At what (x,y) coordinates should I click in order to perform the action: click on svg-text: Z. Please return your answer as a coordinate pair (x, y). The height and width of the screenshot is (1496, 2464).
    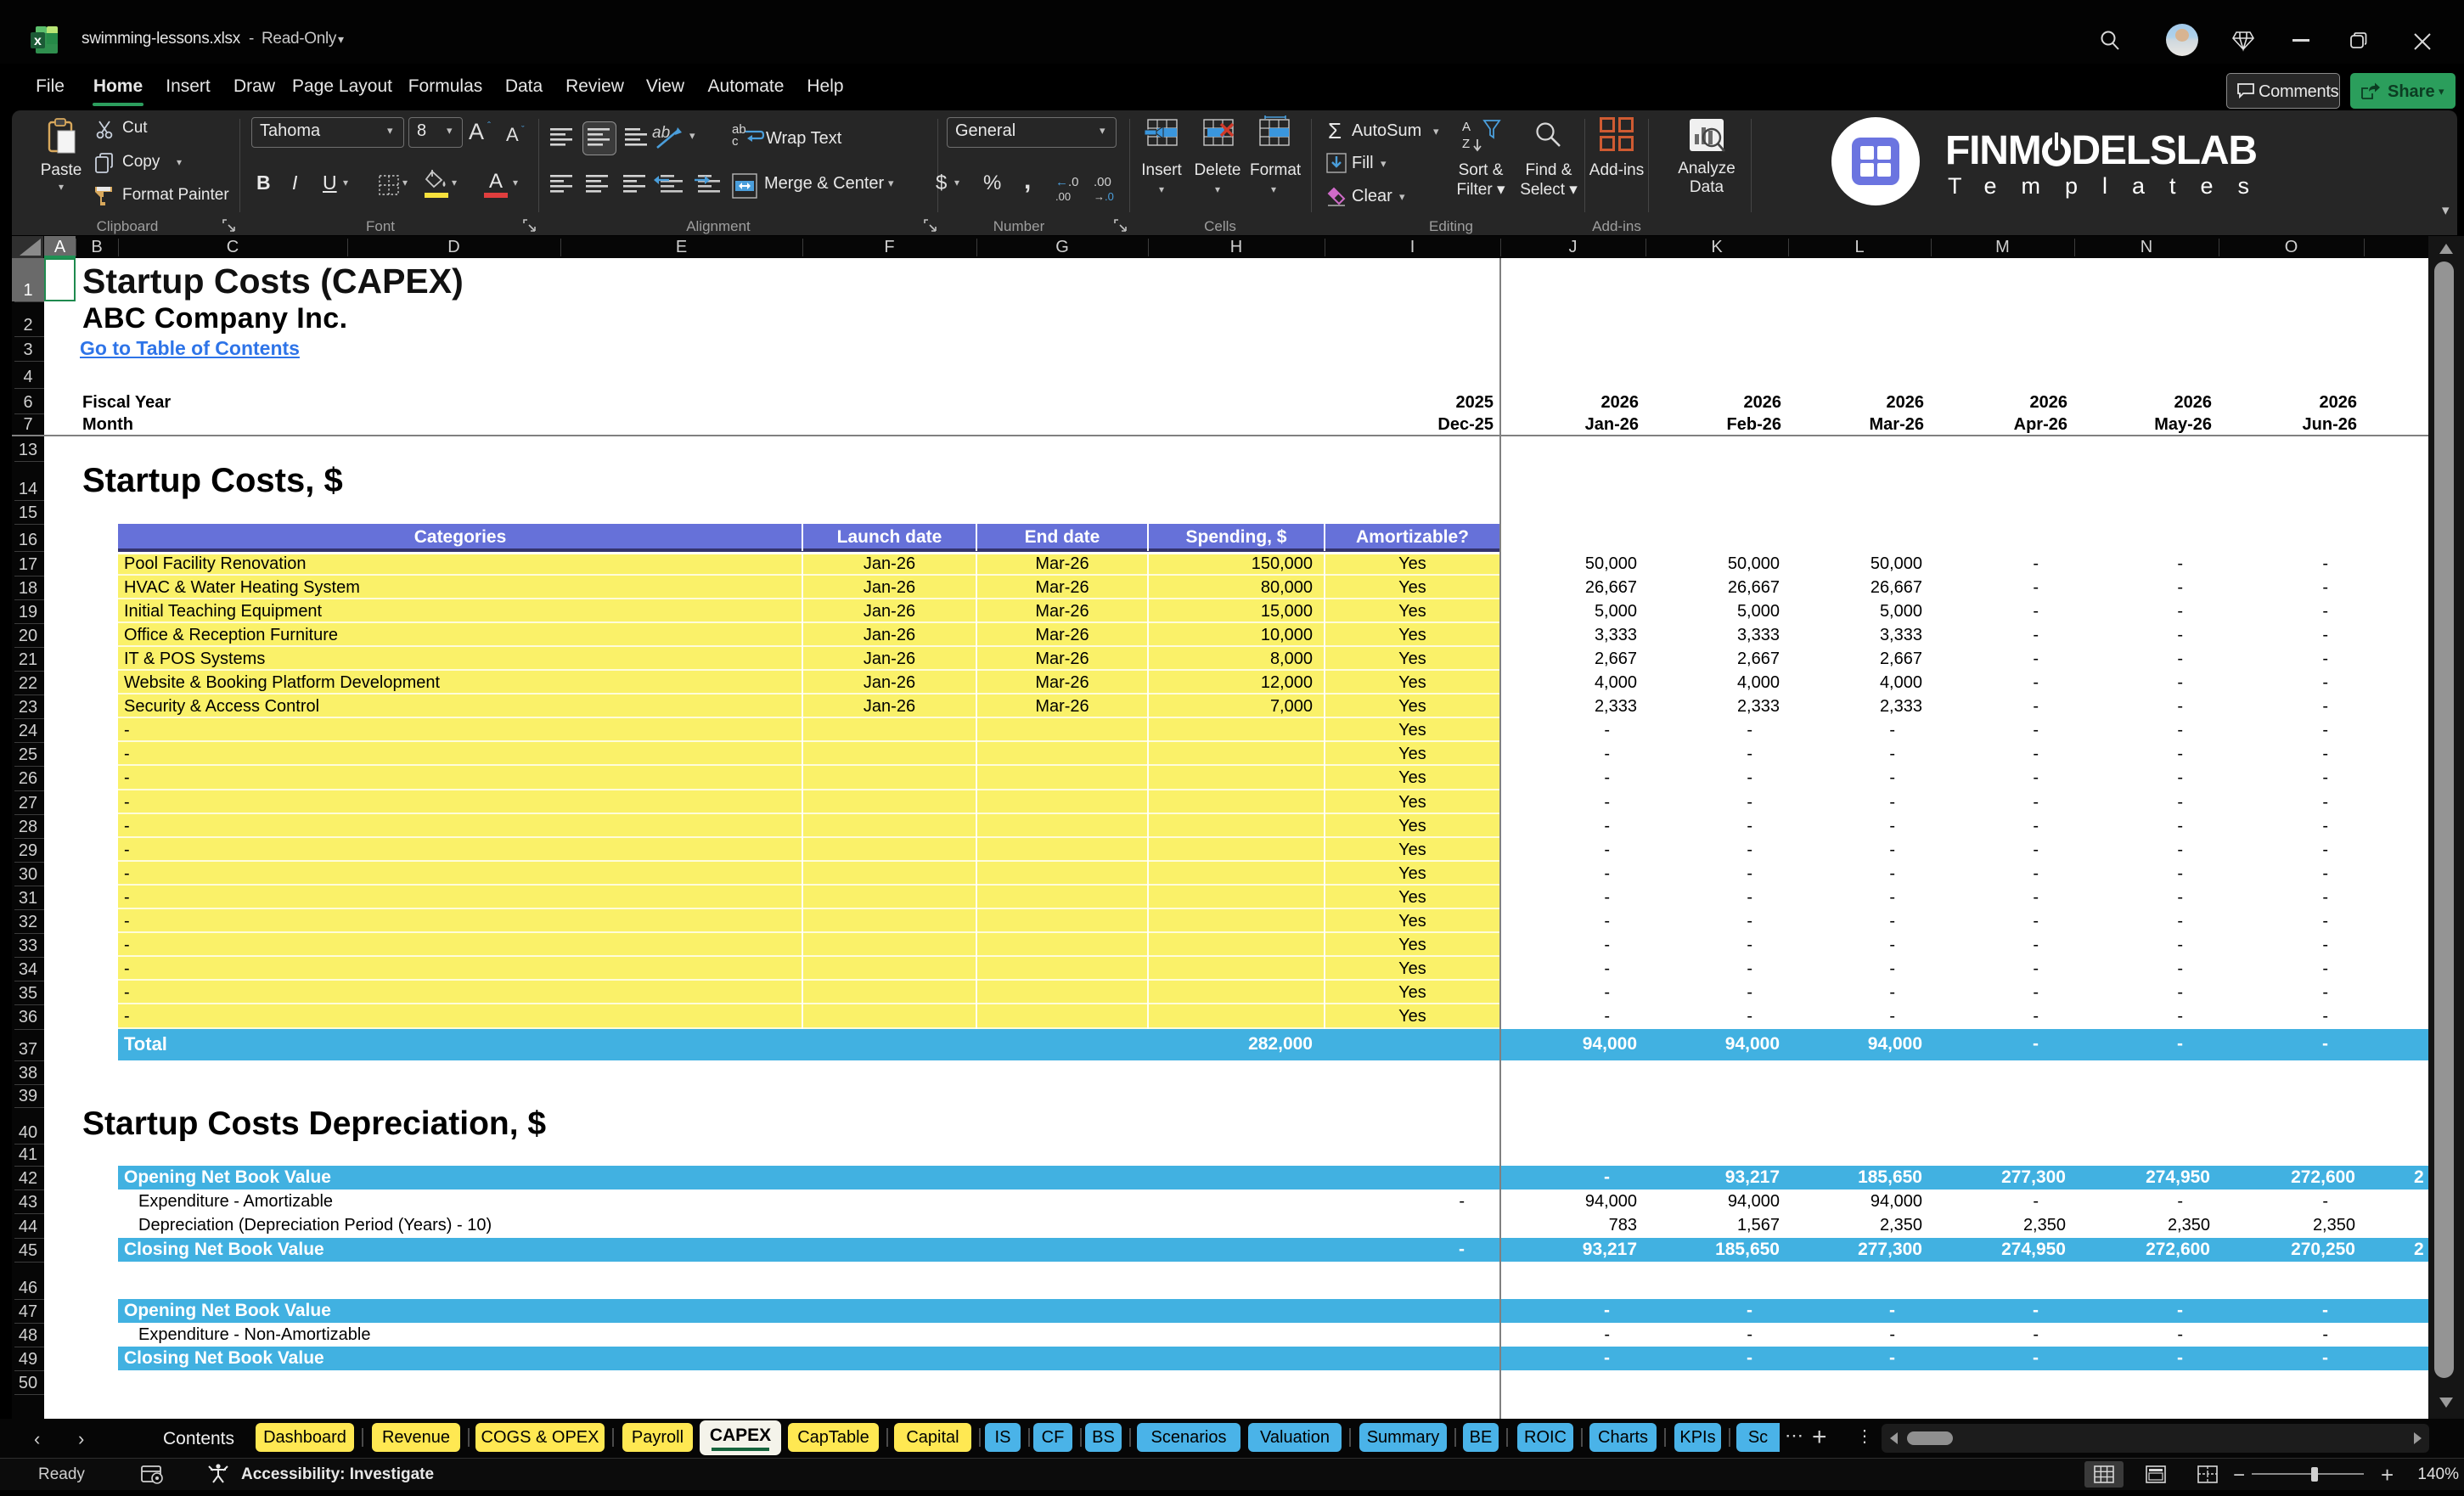
    Looking at the image, I should click on (1466, 144).